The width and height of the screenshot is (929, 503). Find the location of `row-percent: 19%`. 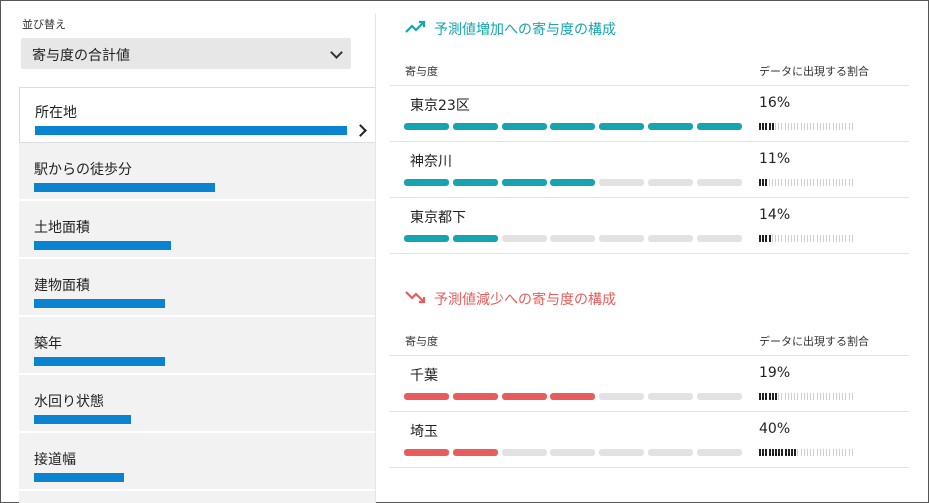

row-percent: 19% is located at coordinates (775, 373).